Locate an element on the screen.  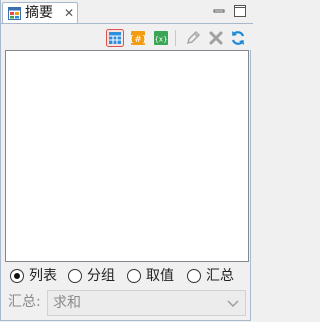
radio-value-label: 取值 is located at coordinates (160, 276).